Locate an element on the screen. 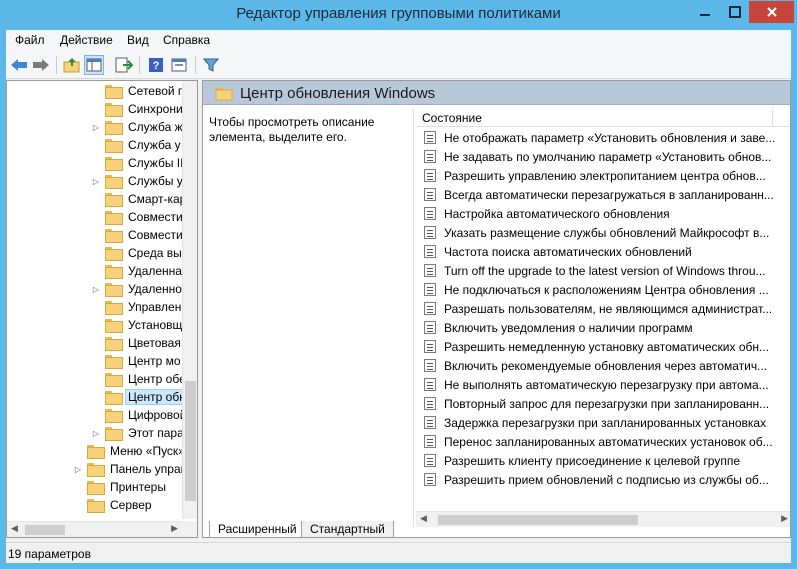 The height and width of the screenshot is (569, 797). close-button is located at coordinates (771, 12).